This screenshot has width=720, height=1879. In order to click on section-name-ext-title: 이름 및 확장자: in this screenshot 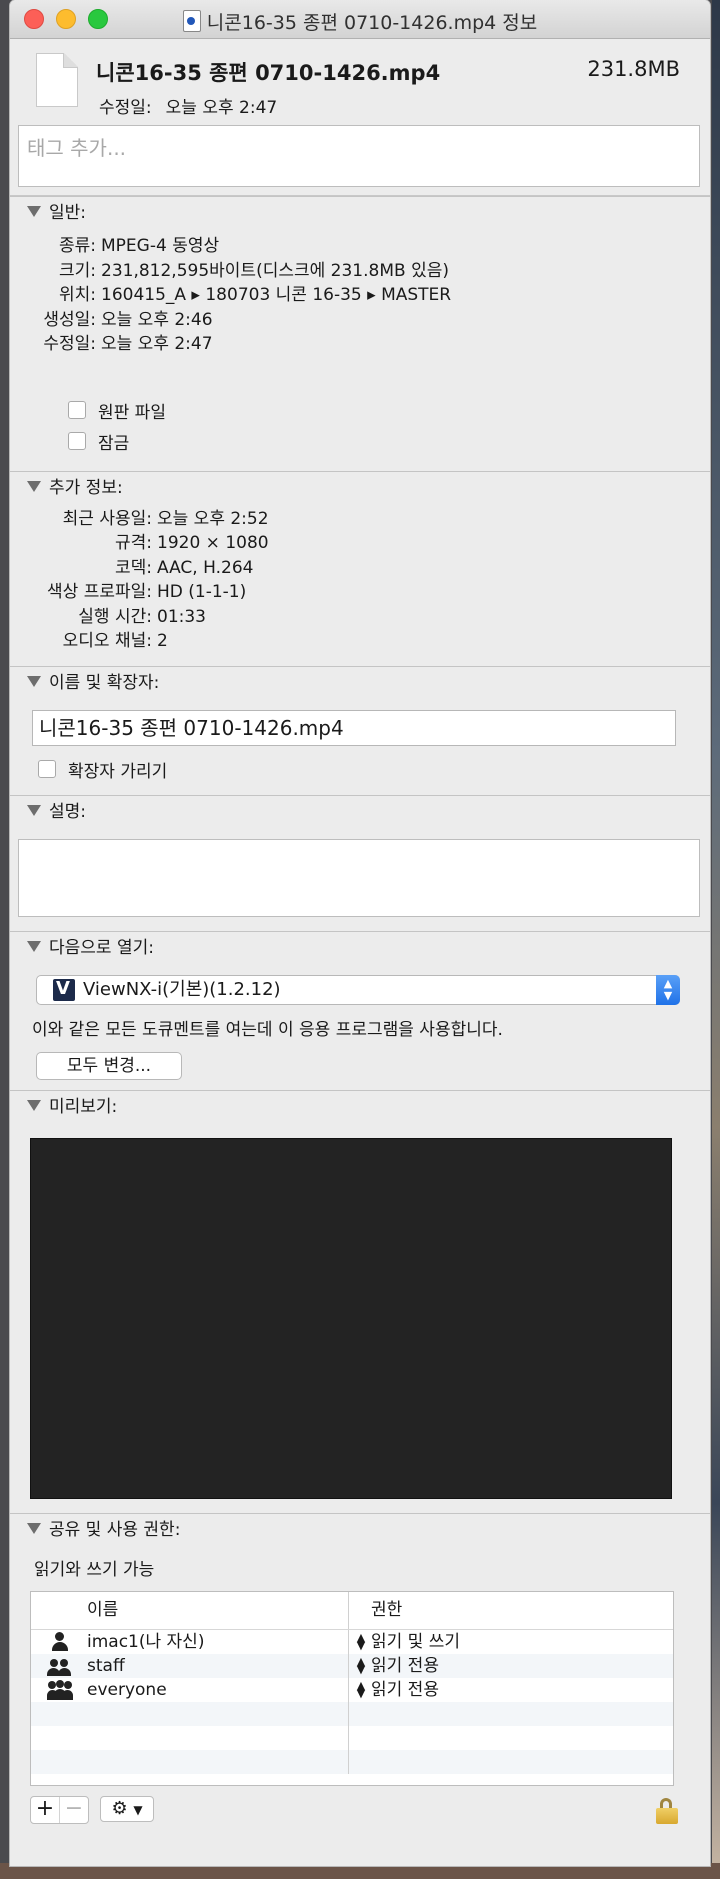, I will do `click(104, 682)`.